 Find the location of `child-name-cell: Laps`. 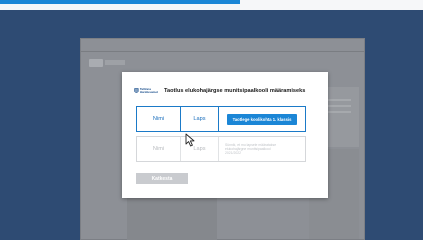

child-name-cell: Laps is located at coordinates (200, 119).